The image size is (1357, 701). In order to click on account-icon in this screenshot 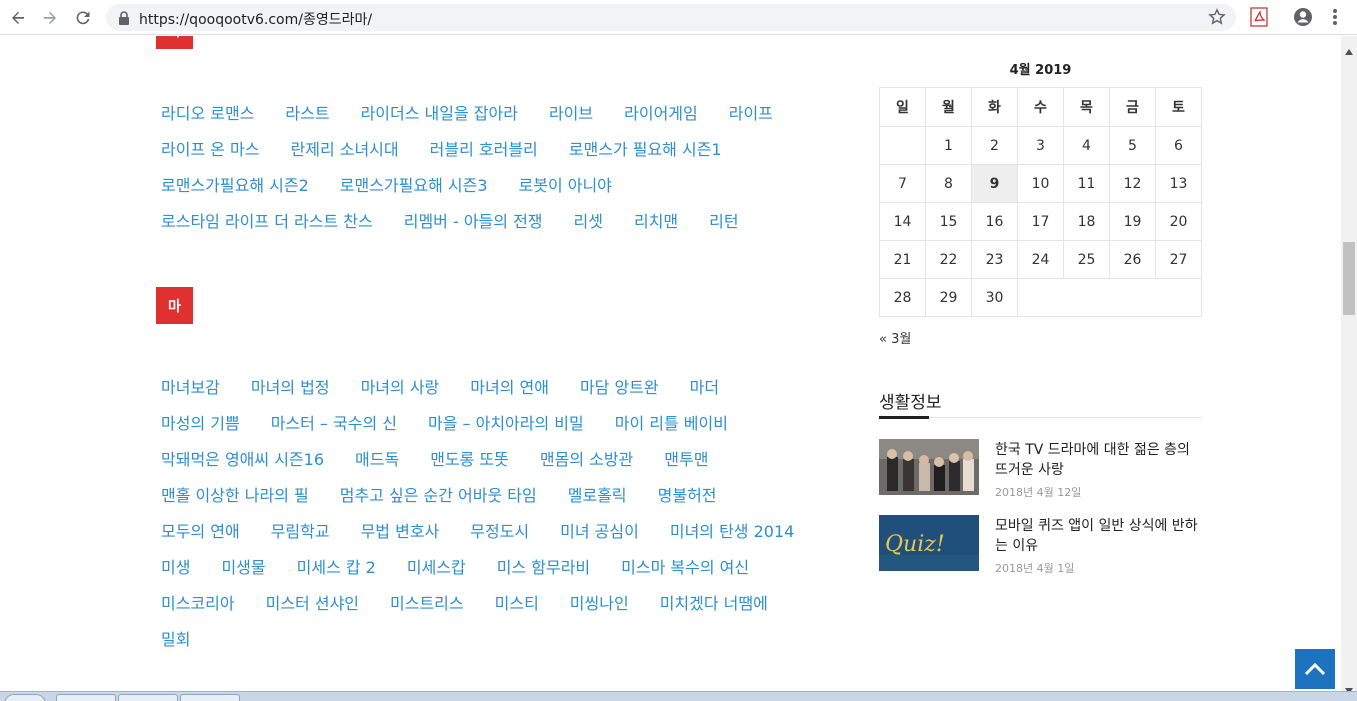, I will do `click(1303, 19)`.